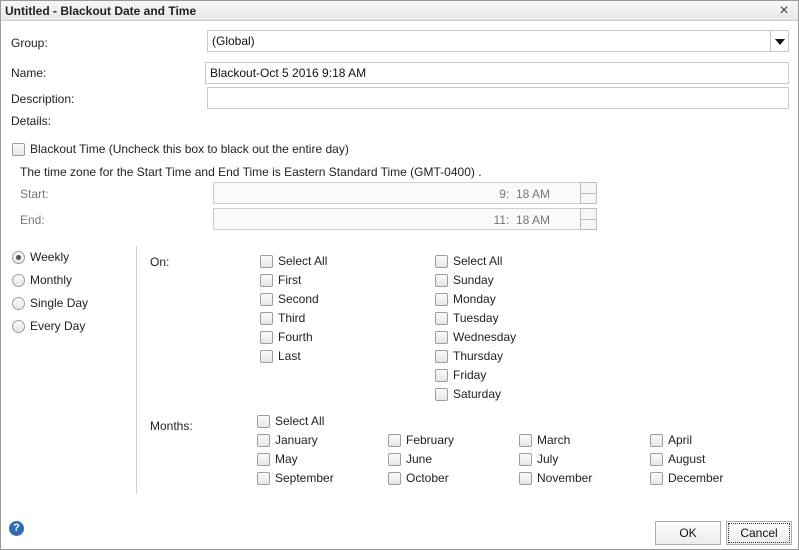 This screenshot has height=550, width=799. What do you see at coordinates (507, 220) in the screenshot?
I see `end-colon: :` at bounding box center [507, 220].